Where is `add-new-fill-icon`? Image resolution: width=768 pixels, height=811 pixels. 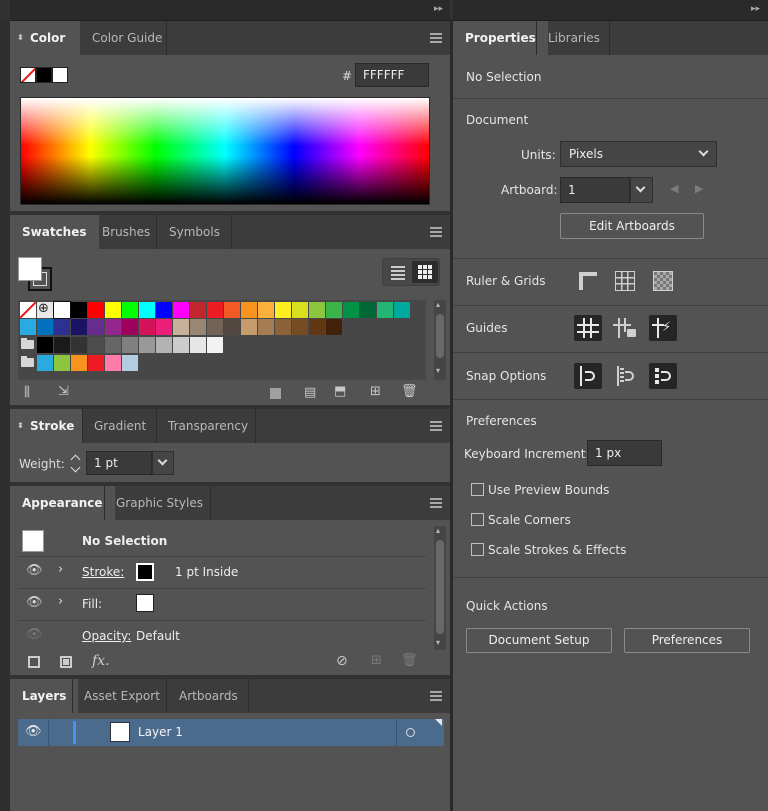 add-new-fill-icon is located at coordinates (66, 662).